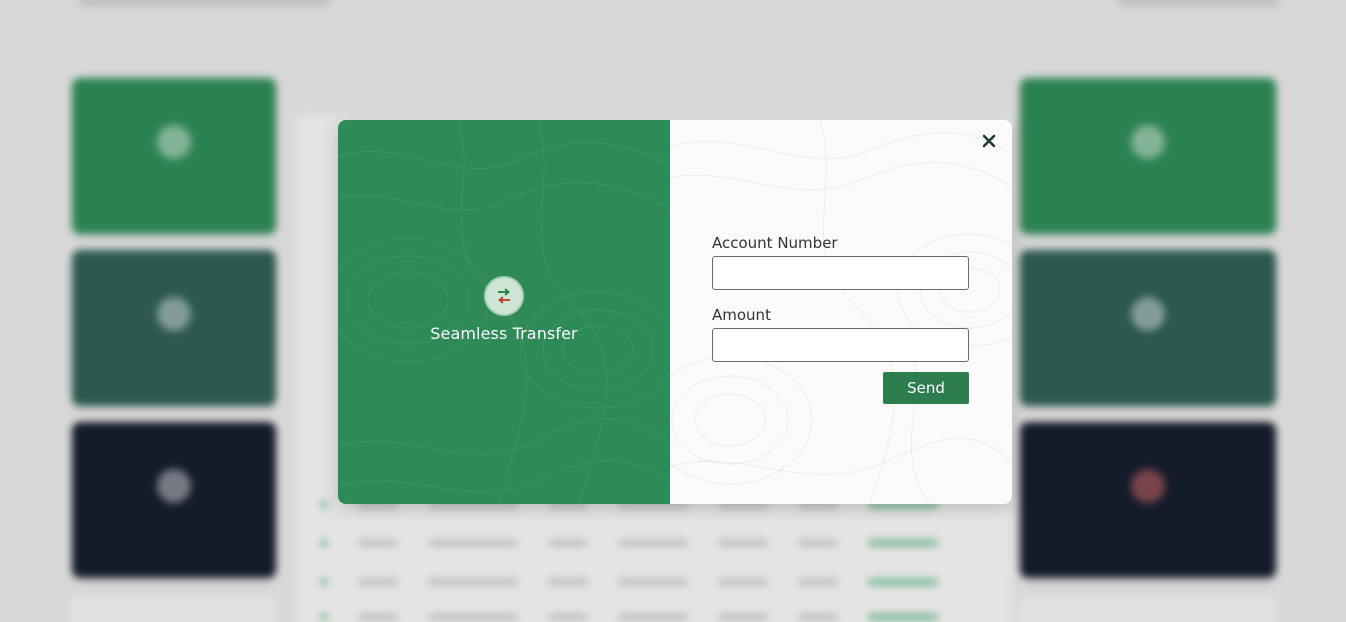 The width and height of the screenshot is (1346, 622). Describe the element at coordinates (741, 315) in the screenshot. I see `amount-label: Amount` at that location.